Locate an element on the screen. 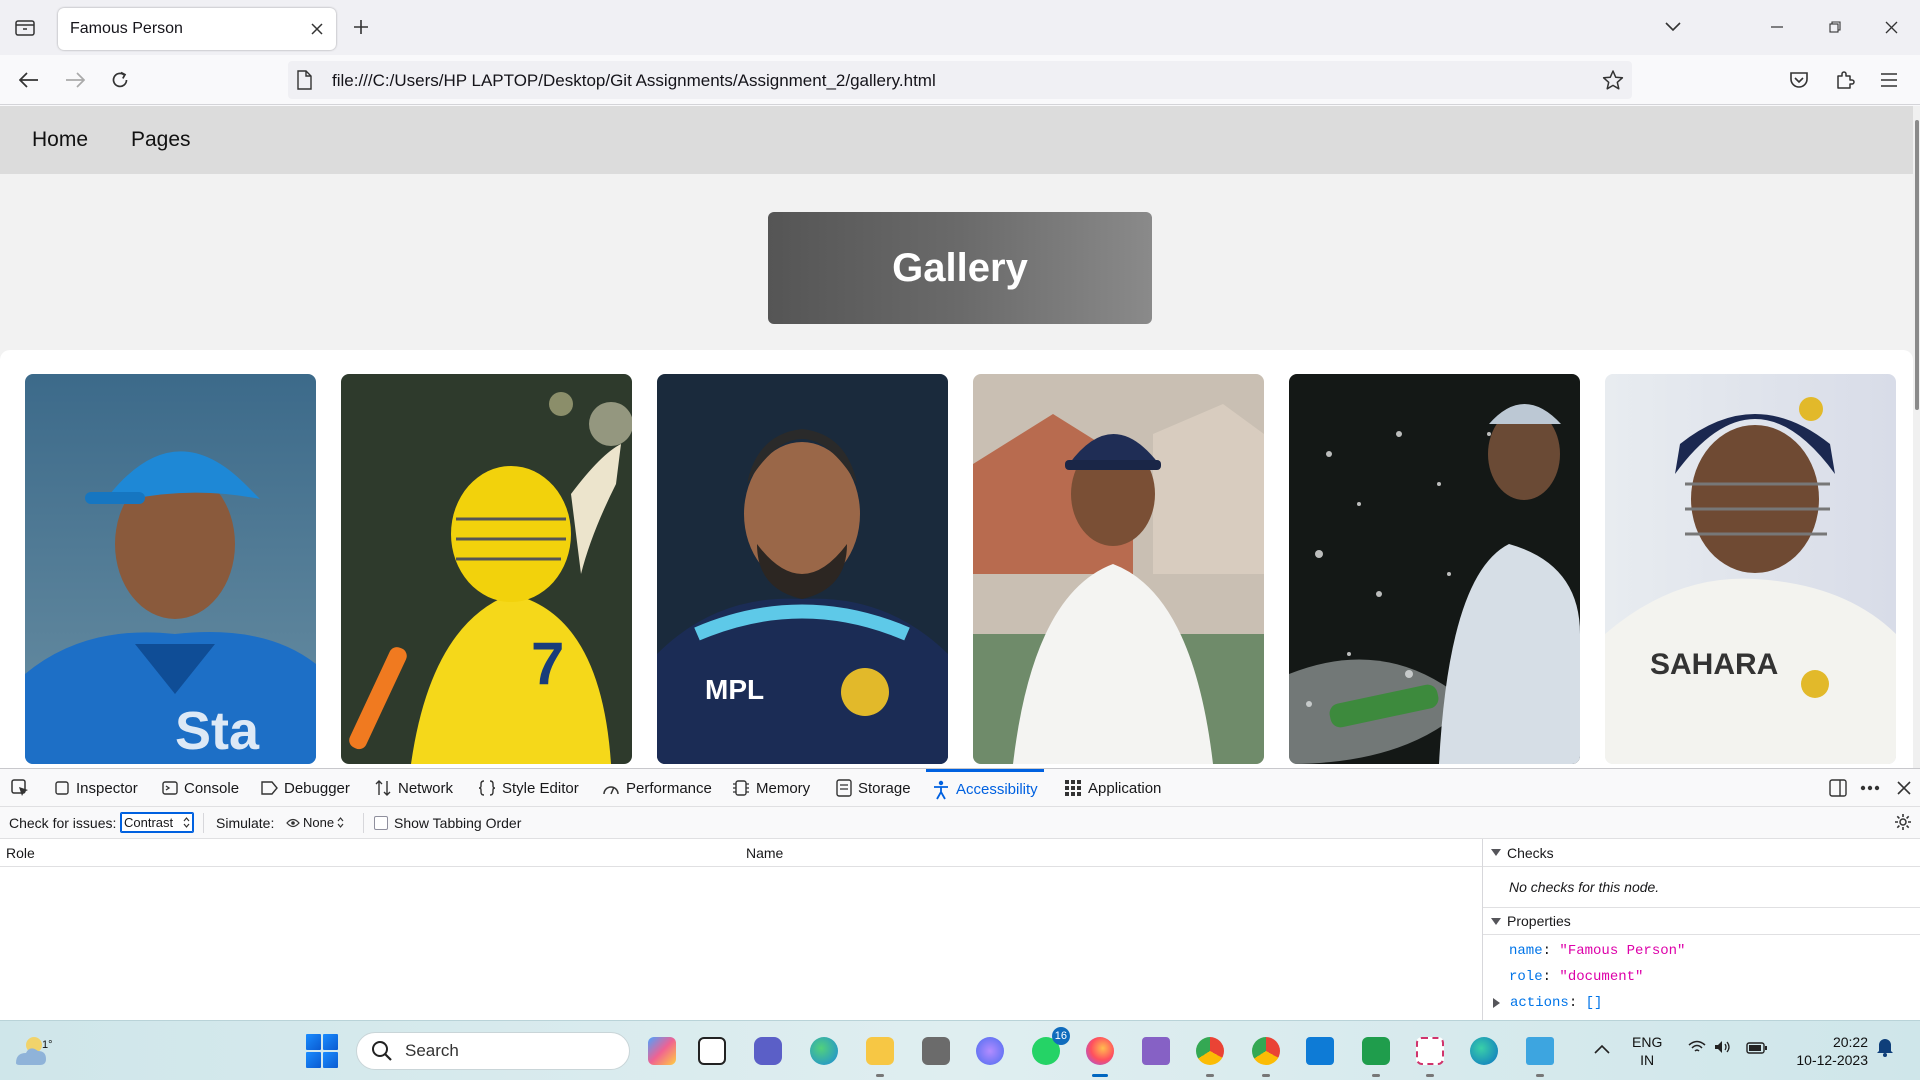  property-key: actions is located at coordinates (1539, 1003).